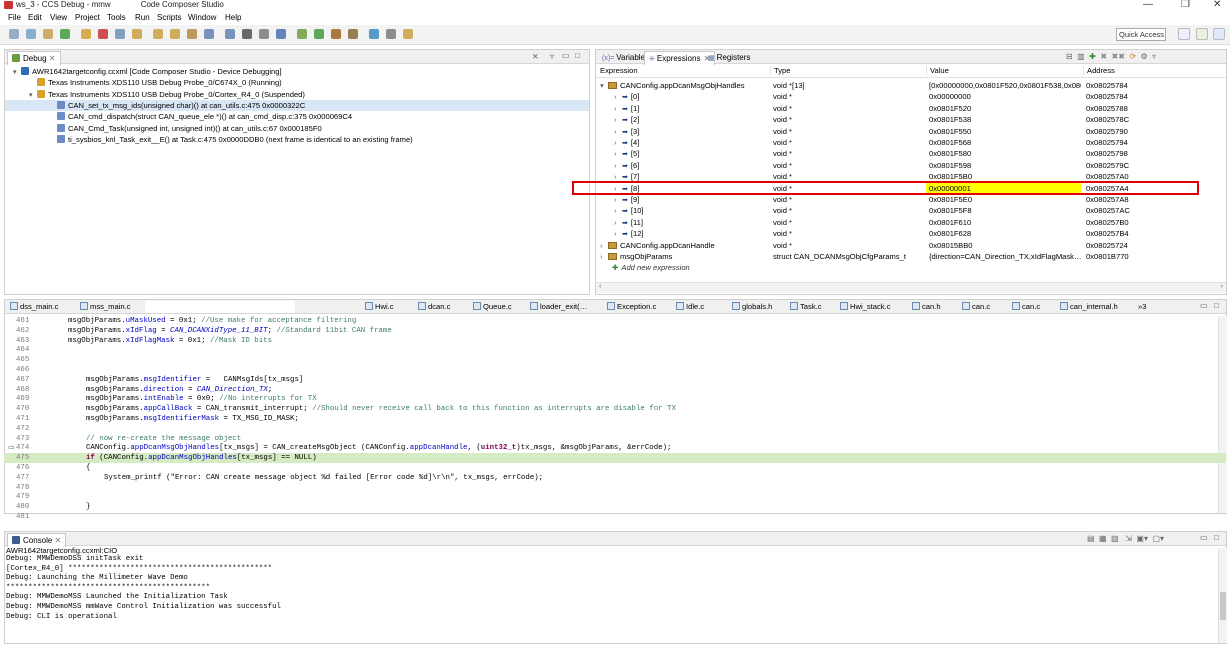 This screenshot has width=1230, height=646. What do you see at coordinates (615, 468) in the screenshot?
I see `code-line: 476 {` at bounding box center [615, 468].